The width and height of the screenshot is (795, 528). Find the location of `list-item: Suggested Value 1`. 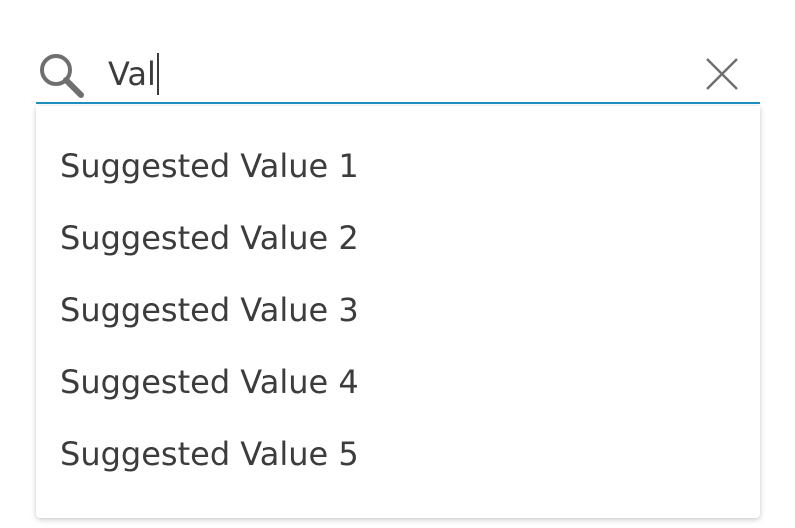

list-item: Suggested Value 1 is located at coordinates (398, 166).